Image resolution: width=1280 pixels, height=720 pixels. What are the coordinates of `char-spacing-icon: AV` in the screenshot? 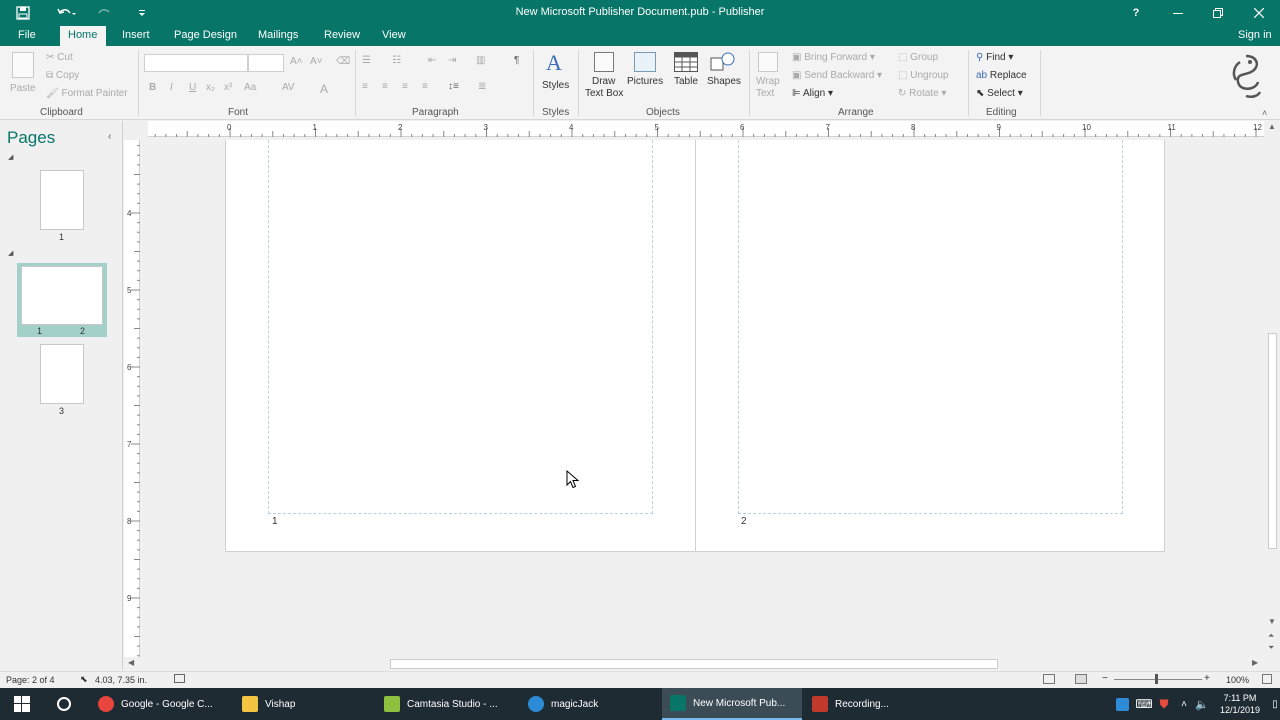 It's located at (288, 87).